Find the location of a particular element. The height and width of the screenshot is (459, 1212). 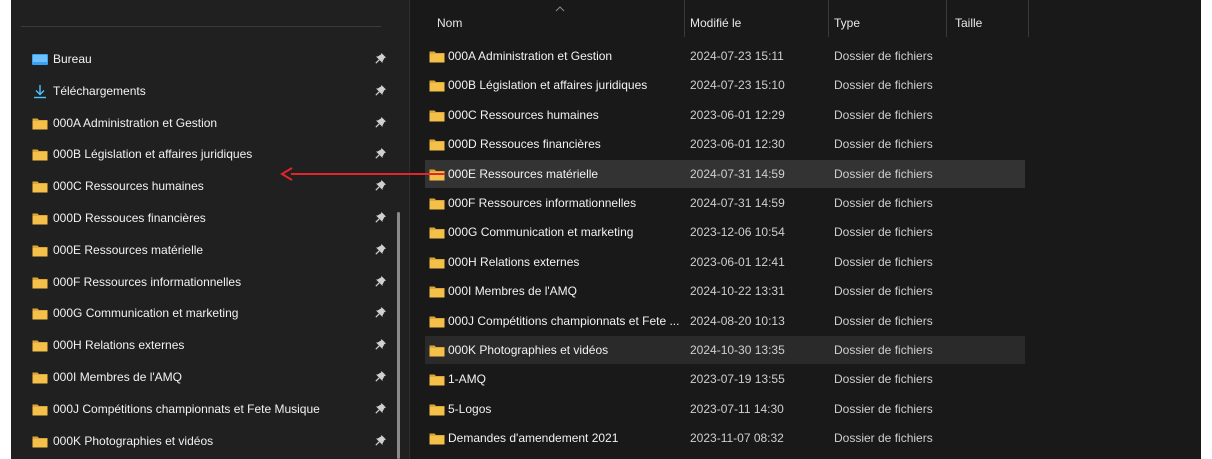

row-modified: 2024-10-22 13:31 is located at coordinates (737, 291).